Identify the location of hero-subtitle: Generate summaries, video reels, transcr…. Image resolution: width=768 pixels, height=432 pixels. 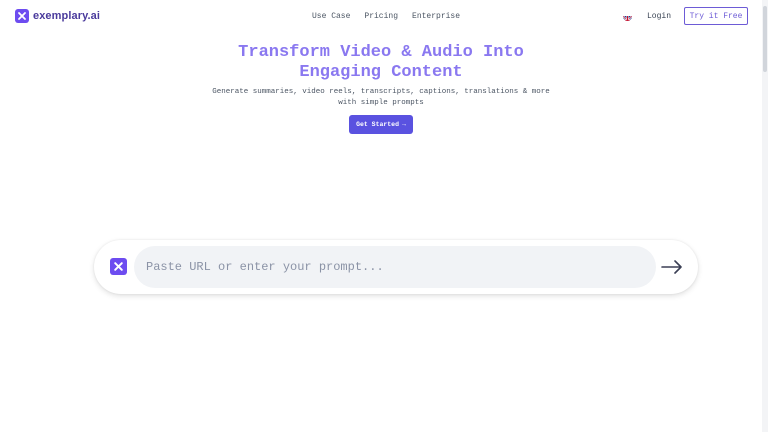
(381, 98).